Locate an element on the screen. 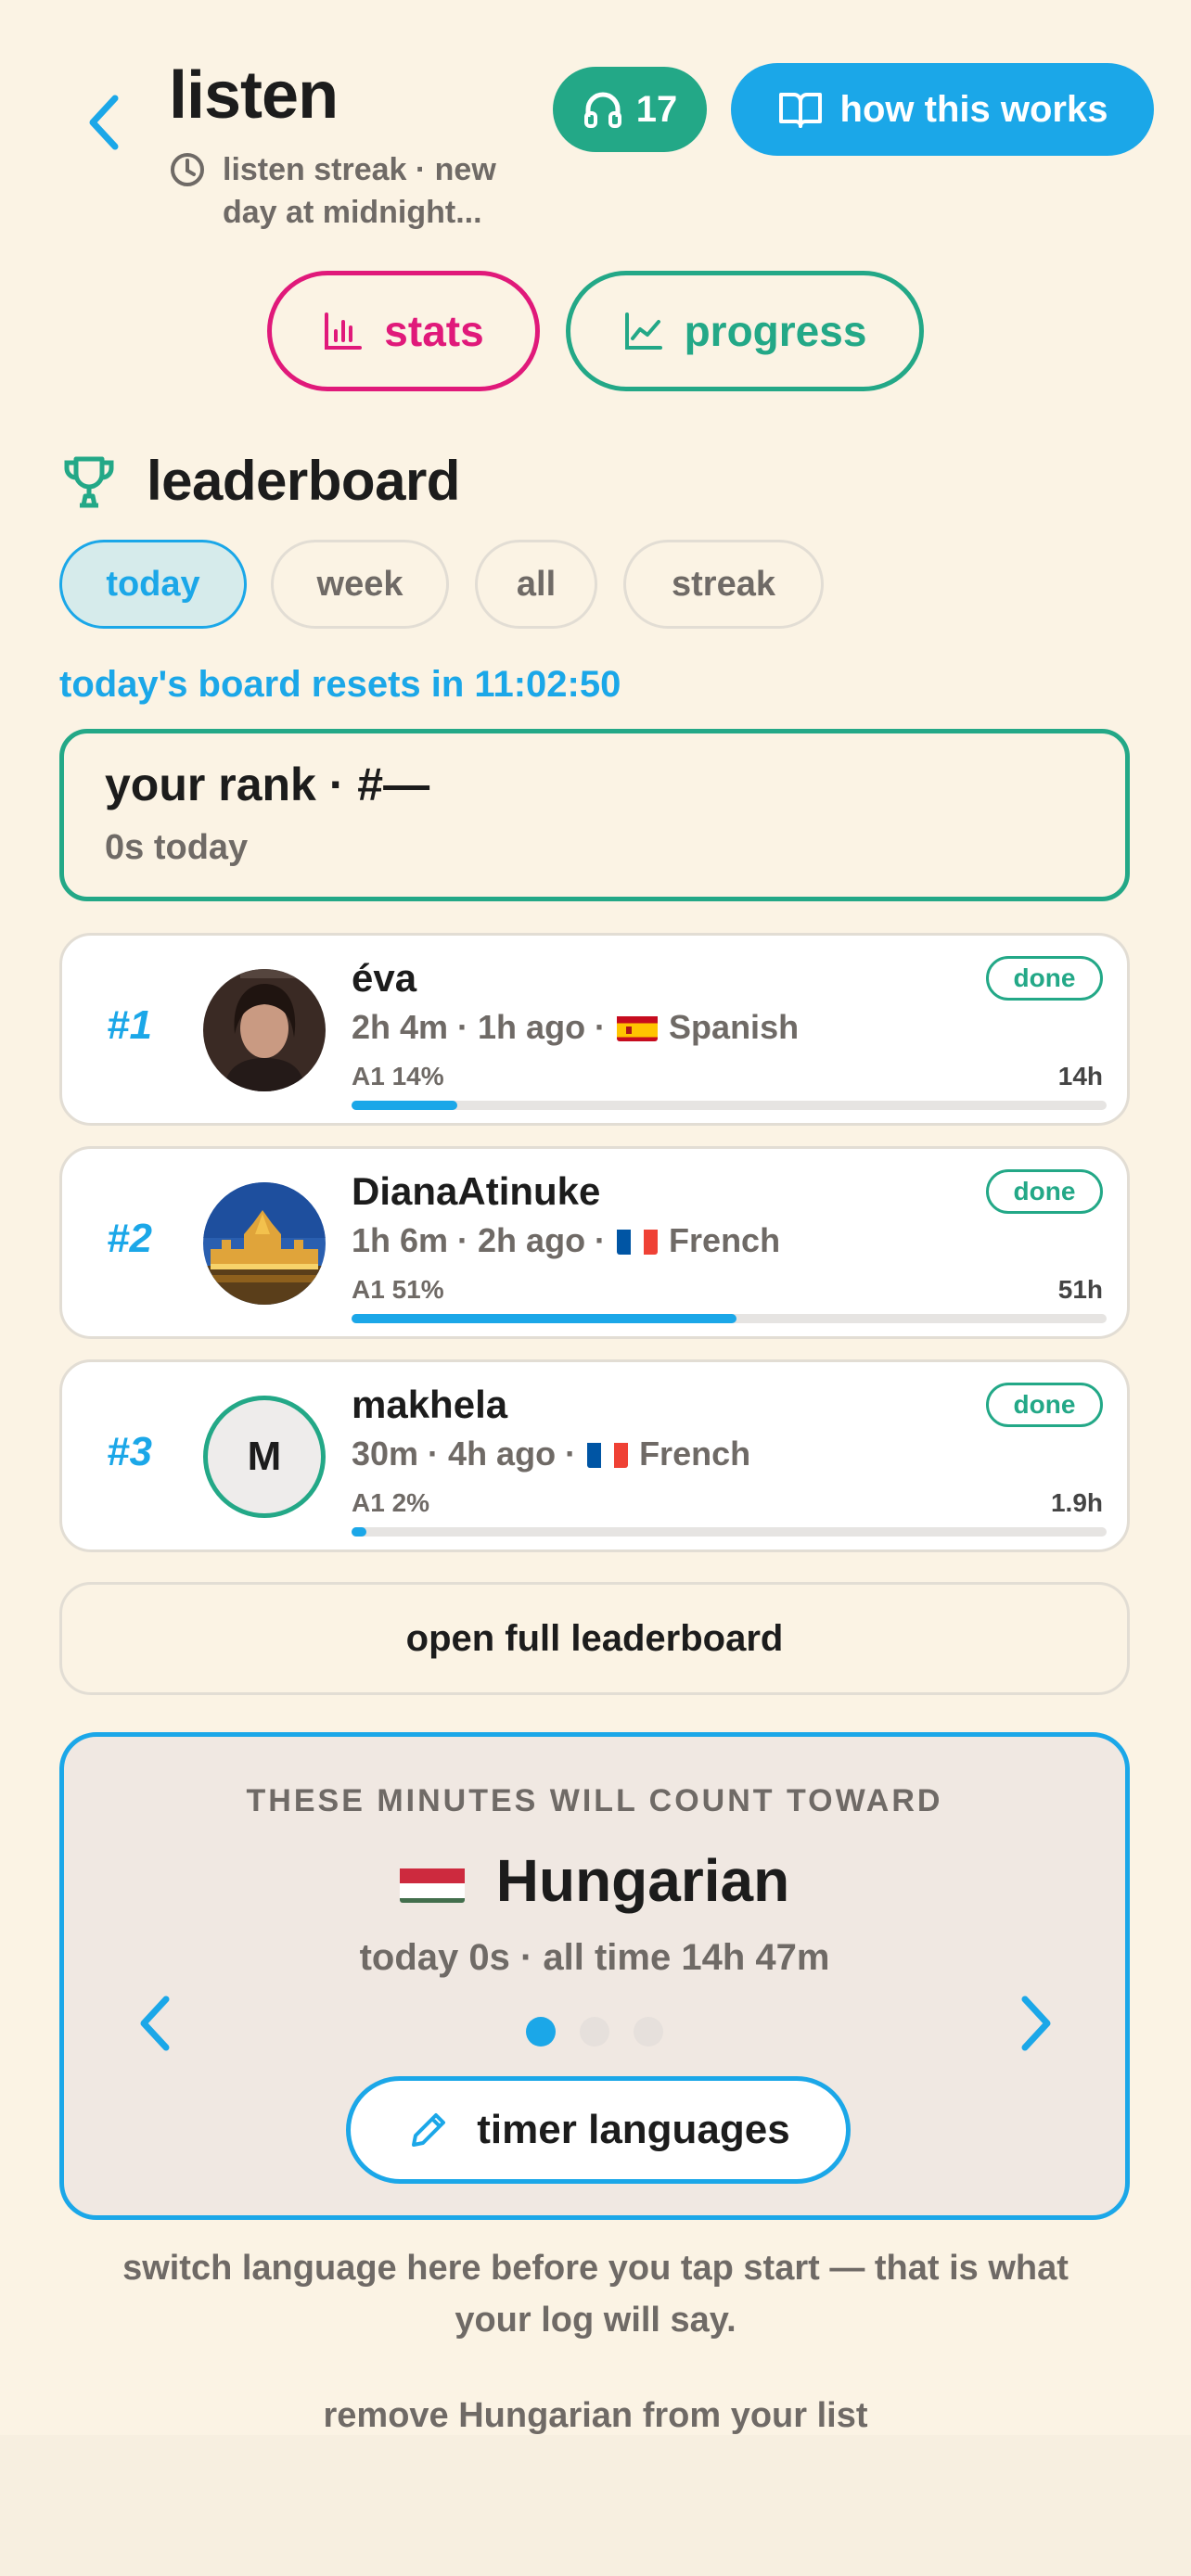 This screenshot has height=2576, width=1191. entry-meta: 30m · 4h ago · French is located at coordinates (551, 1454).